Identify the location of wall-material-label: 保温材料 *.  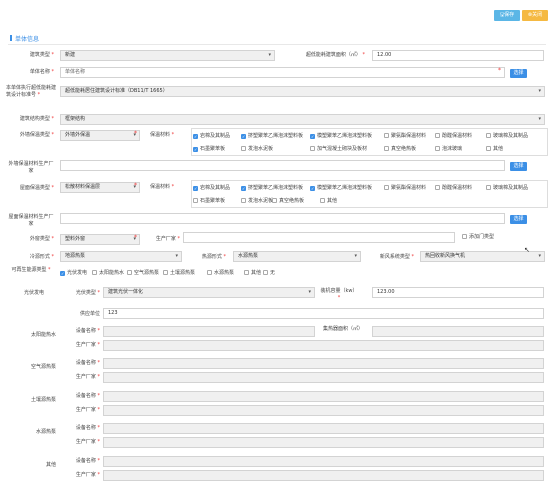
(162, 135).